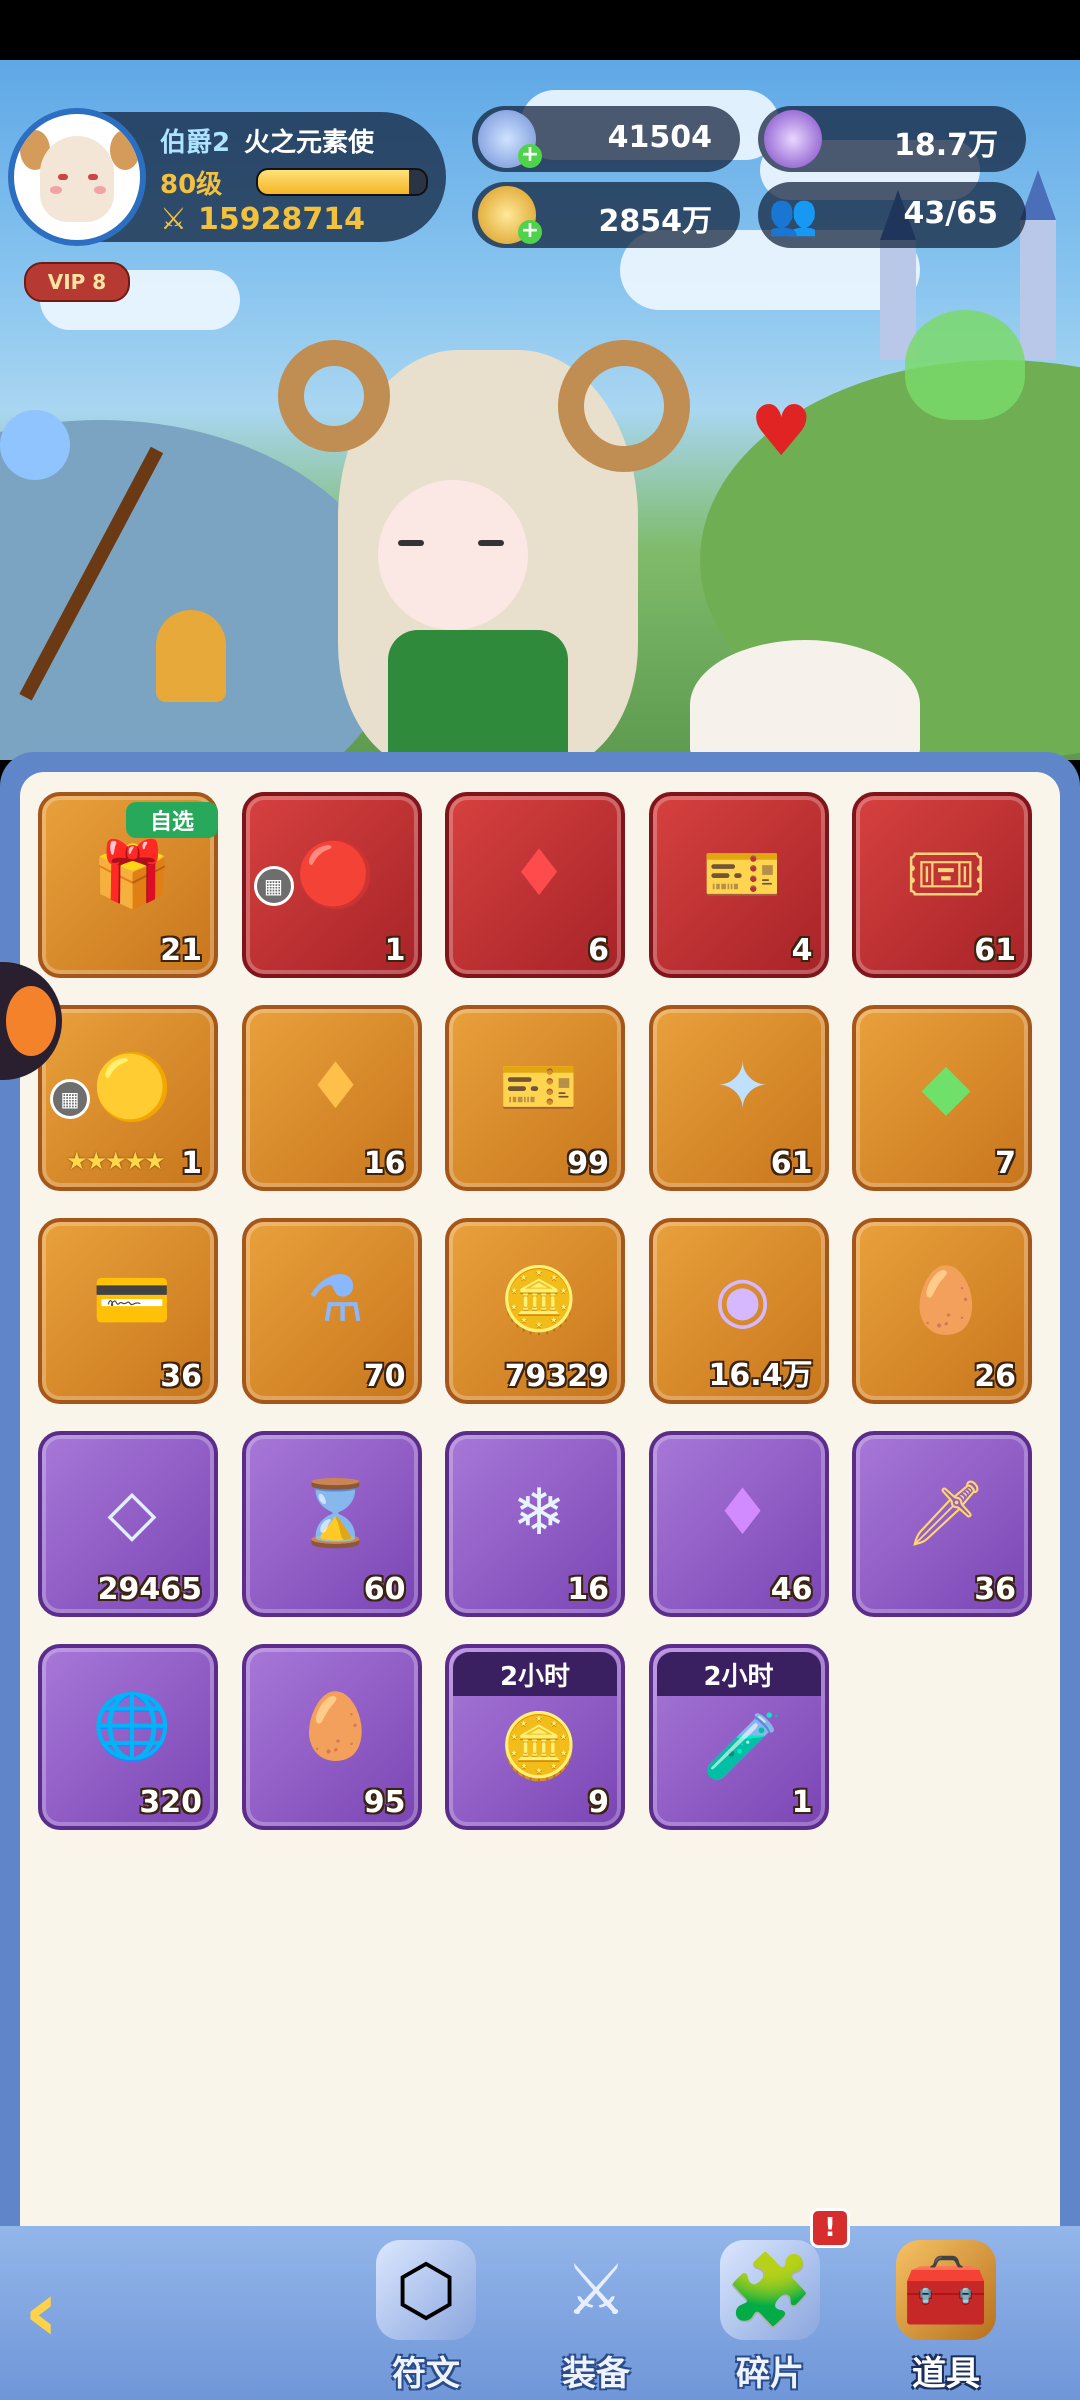  I want to click on item-count: 6, so click(598, 950).